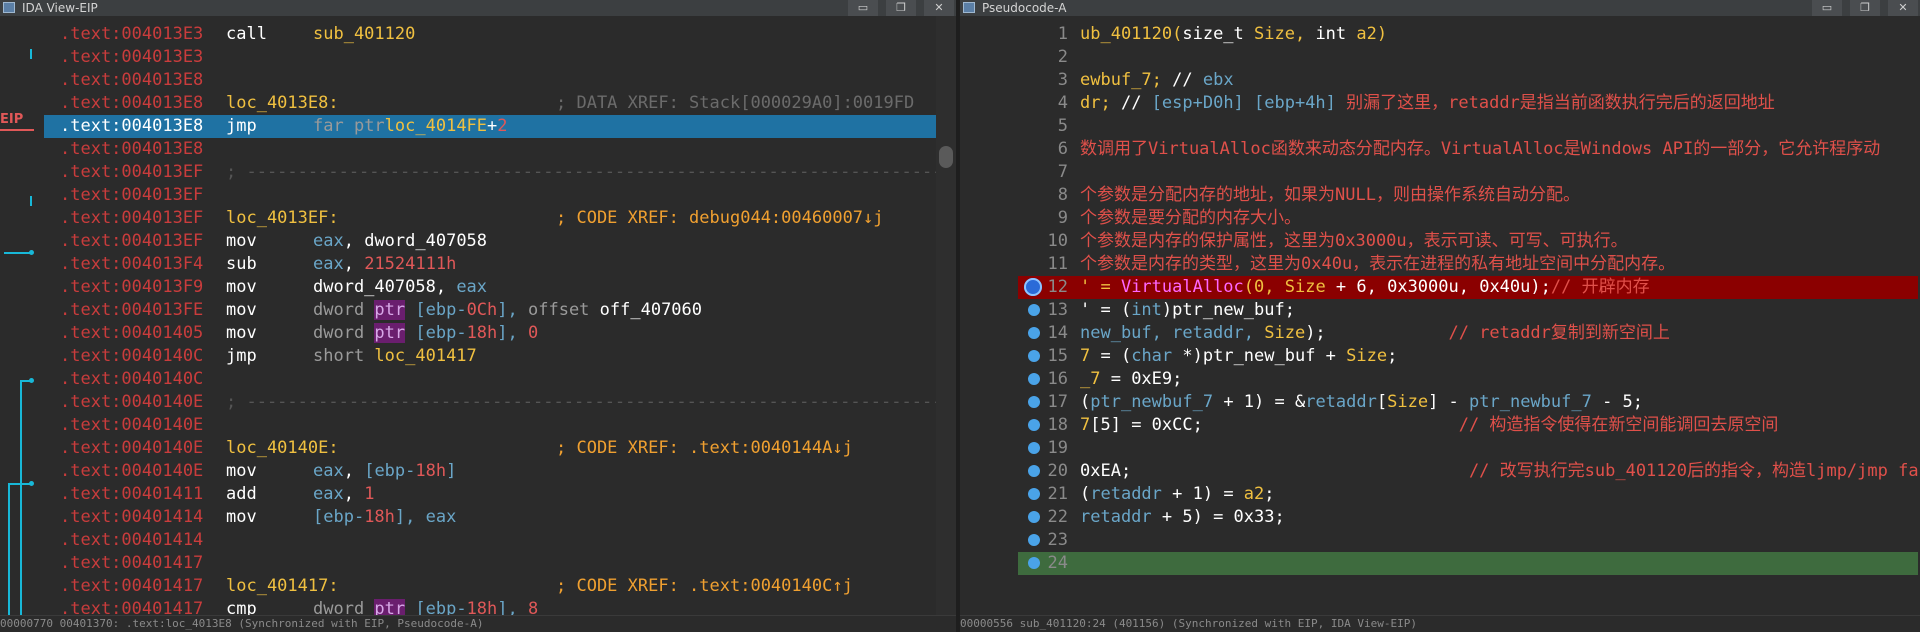 Image resolution: width=1920 pixels, height=632 pixels. What do you see at coordinates (1443, 287) in the screenshot?
I see `code-token: + 6, 0x3000u, 0x40u);` at bounding box center [1443, 287].